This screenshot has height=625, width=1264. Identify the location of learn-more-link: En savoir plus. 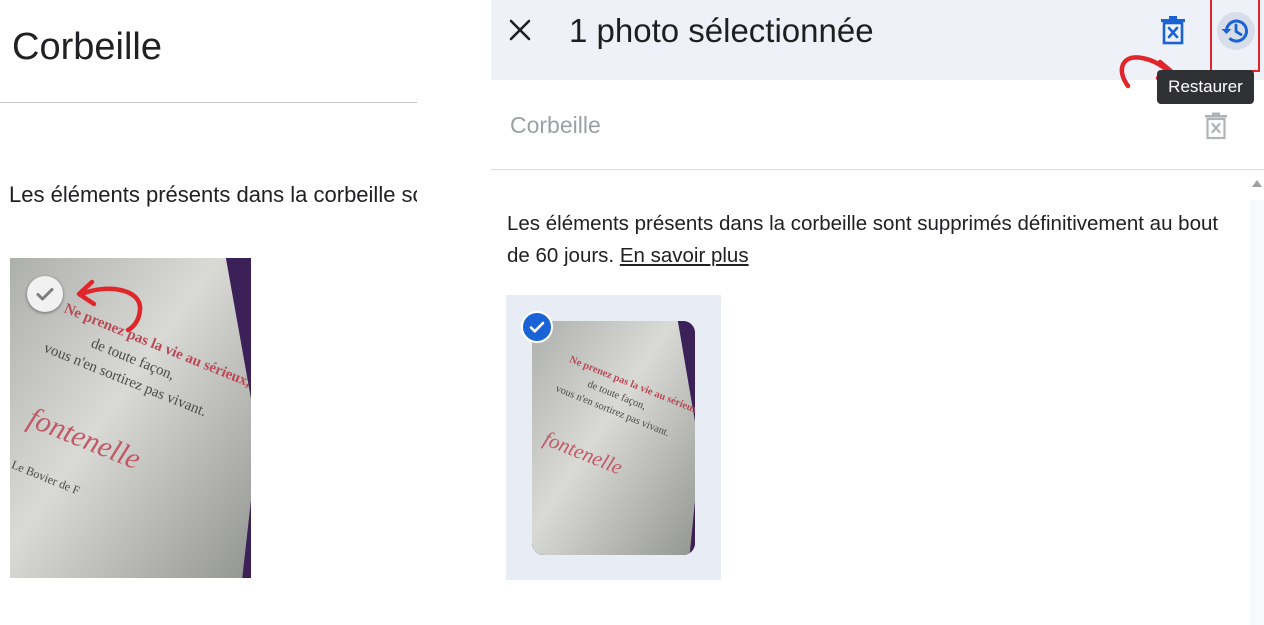
(684, 255).